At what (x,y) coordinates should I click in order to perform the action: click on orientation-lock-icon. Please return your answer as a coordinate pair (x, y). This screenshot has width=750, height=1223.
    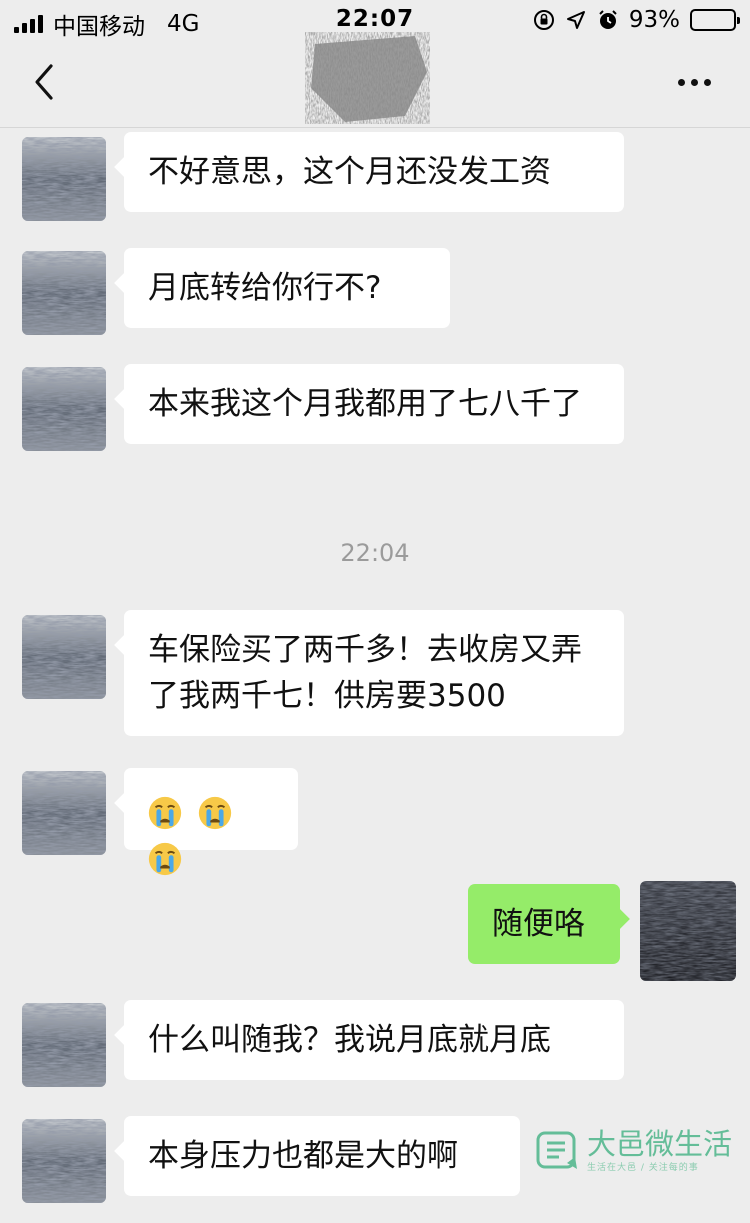
    Looking at the image, I should click on (544, 20).